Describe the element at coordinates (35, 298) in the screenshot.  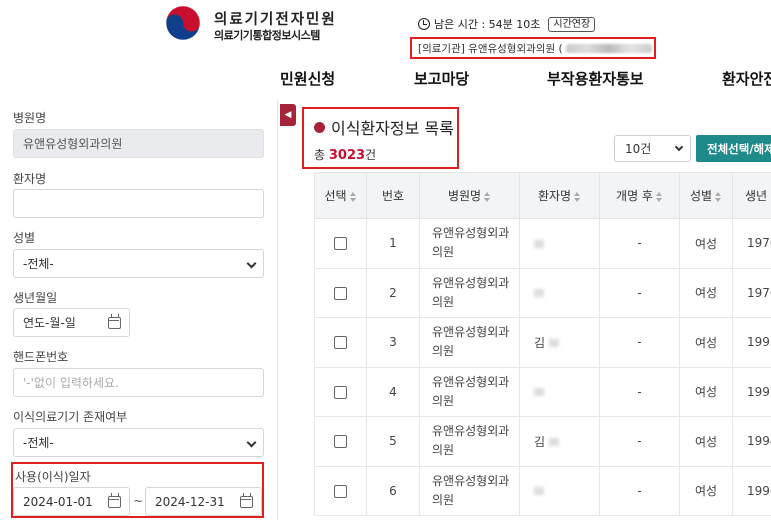
I see `birth-date-label: 생년월일` at that location.